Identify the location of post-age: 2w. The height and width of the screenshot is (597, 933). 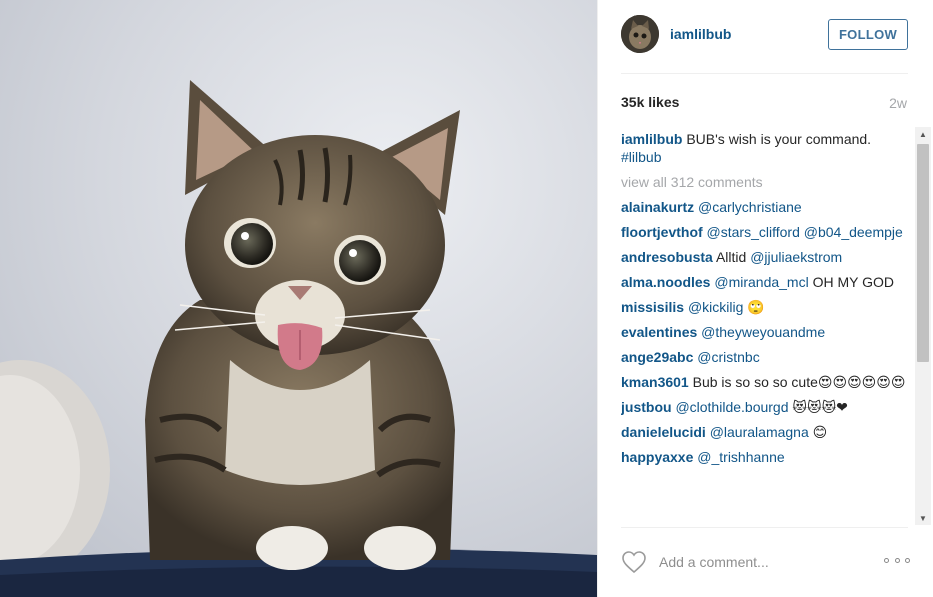
(898, 103).